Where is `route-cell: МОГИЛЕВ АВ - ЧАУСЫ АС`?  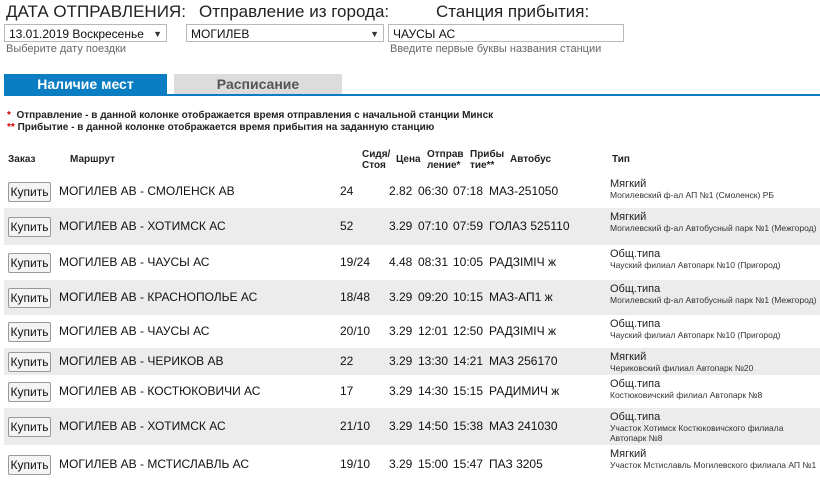 route-cell: МОГИЛЕВ АВ - ЧАУСЫ АС is located at coordinates (134, 331).